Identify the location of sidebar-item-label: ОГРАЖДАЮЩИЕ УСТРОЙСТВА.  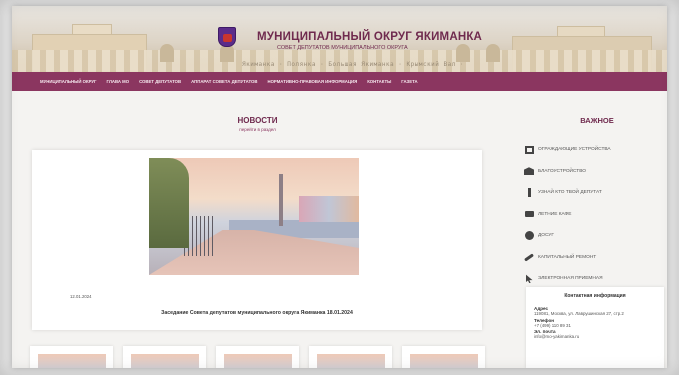
(574, 150).